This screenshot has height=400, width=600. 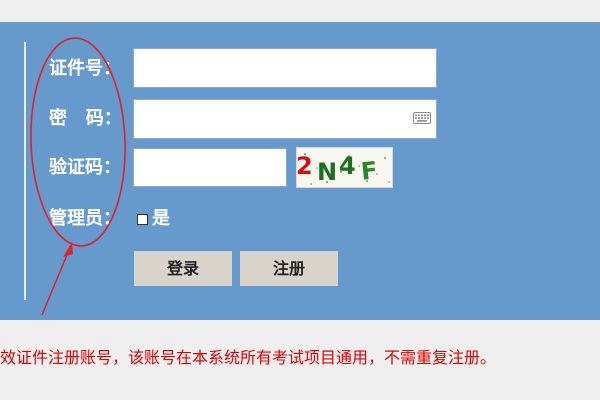 What do you see at coordinates (161, 218) in the screenshot?
I see `admin-option-label: 是` at bounding box center [161, 218].